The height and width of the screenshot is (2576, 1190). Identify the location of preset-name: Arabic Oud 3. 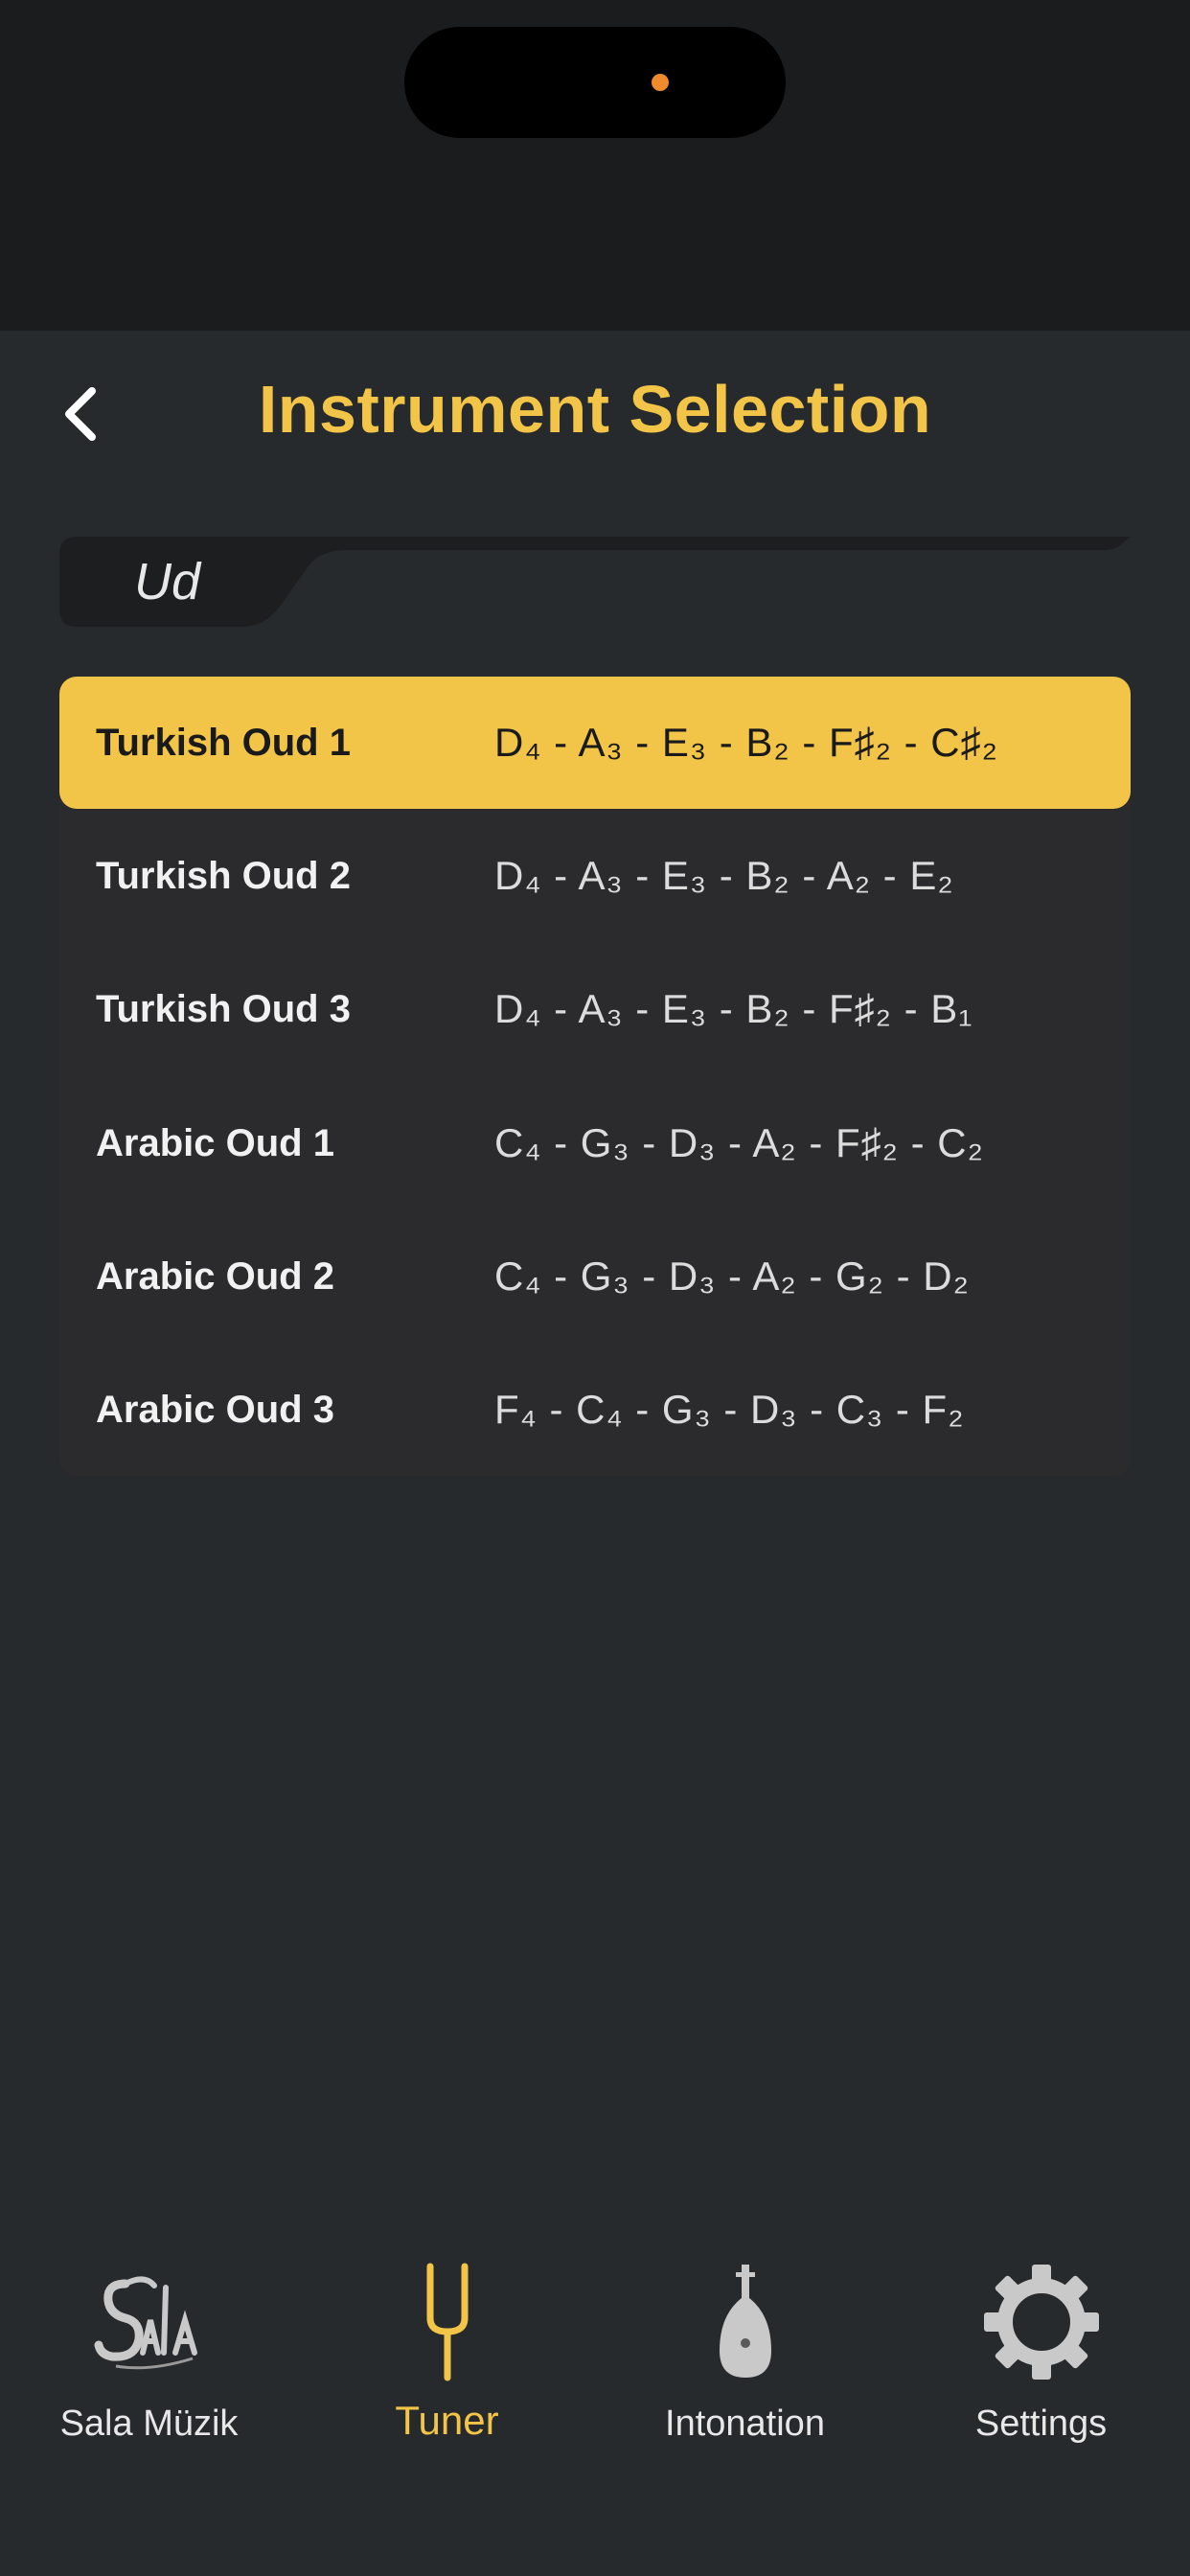
(215, 1410).